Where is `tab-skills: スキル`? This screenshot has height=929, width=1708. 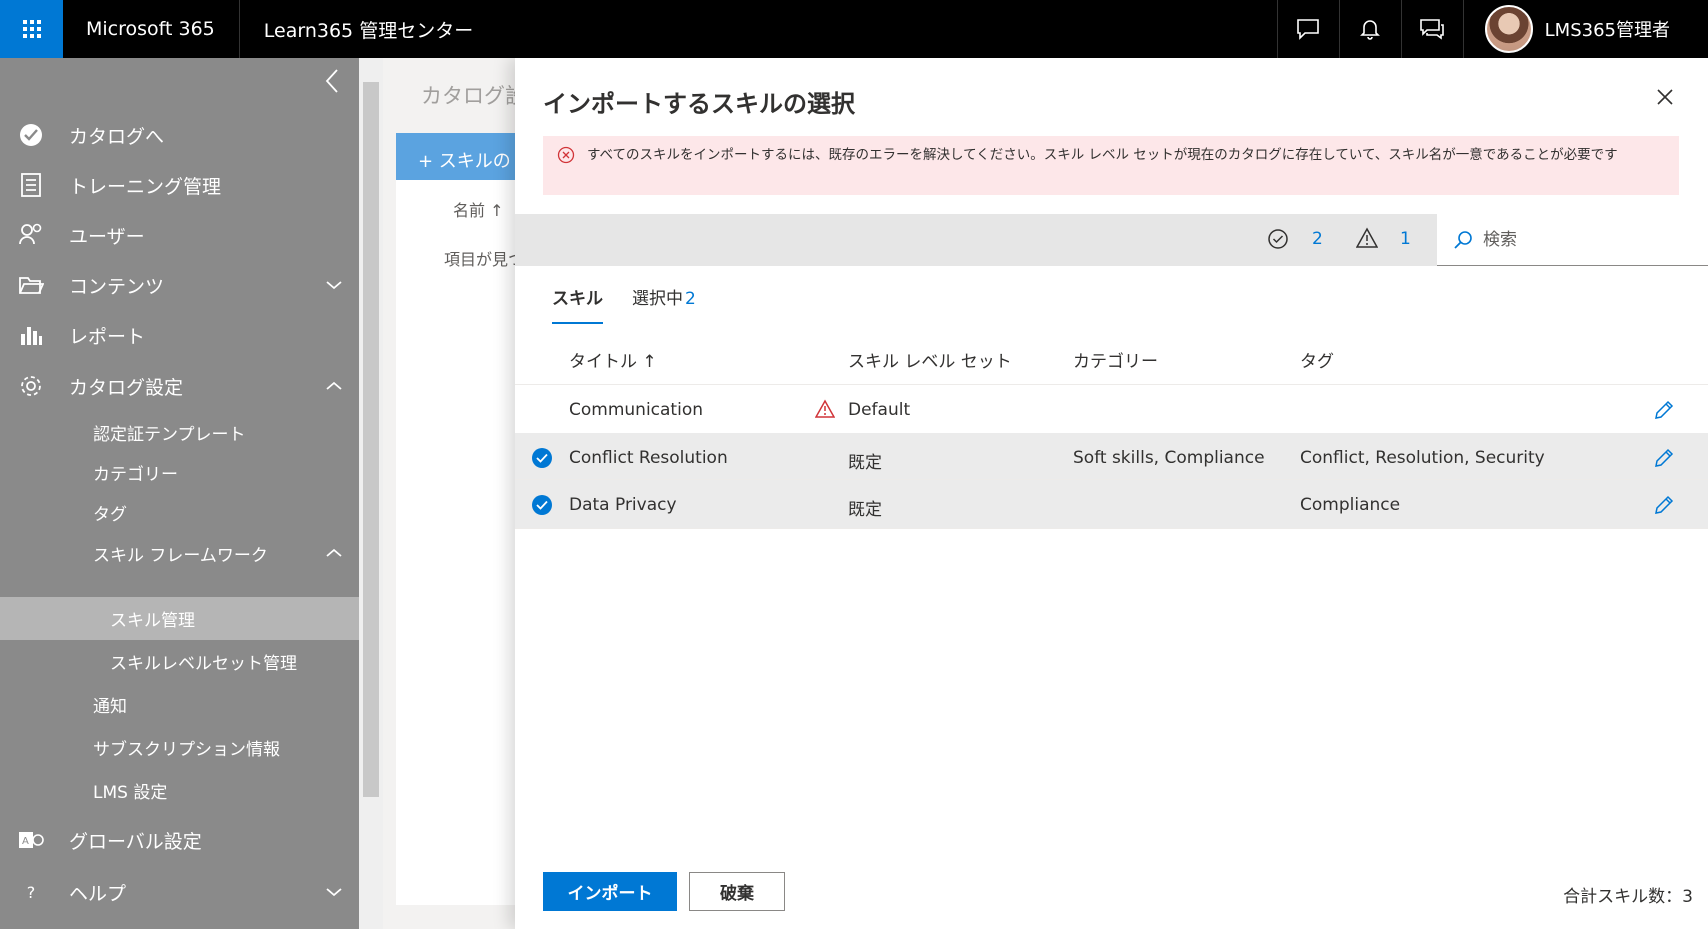
tab-skills: スキル is located at coordinates (577, 304).